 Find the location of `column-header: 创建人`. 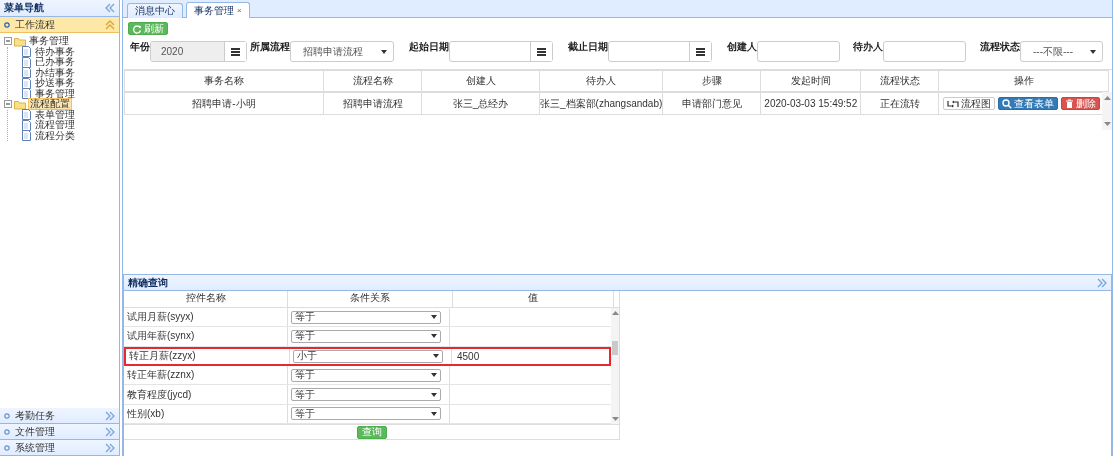

column-header: 创建人 is located at coordinates (480, 81).